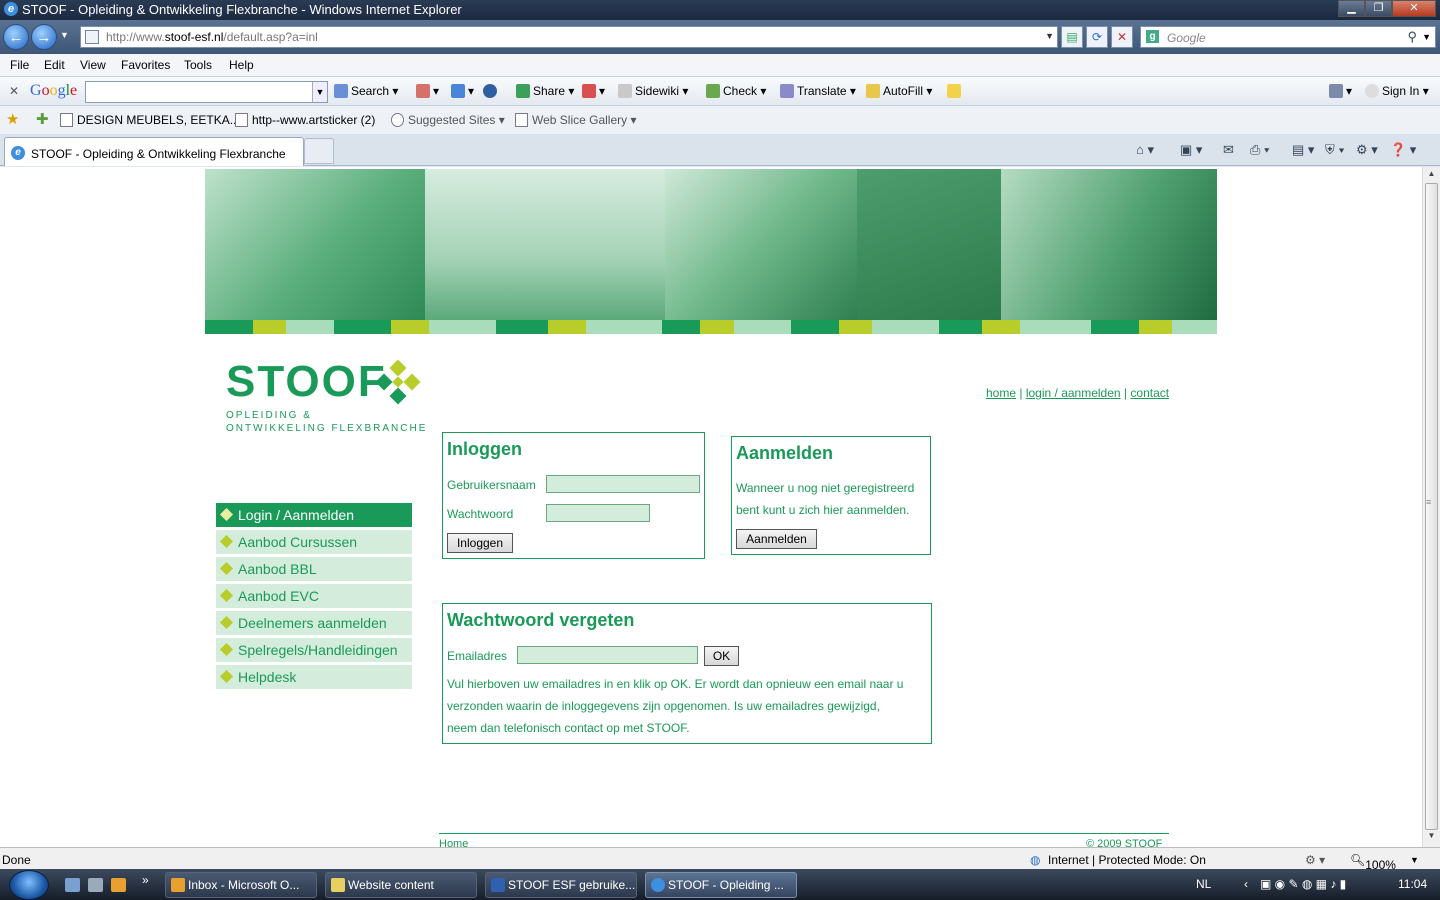 The height and width of the screenshot is (900, 1440). I want to click on mail-icon: ✉, so click(1228, 150).